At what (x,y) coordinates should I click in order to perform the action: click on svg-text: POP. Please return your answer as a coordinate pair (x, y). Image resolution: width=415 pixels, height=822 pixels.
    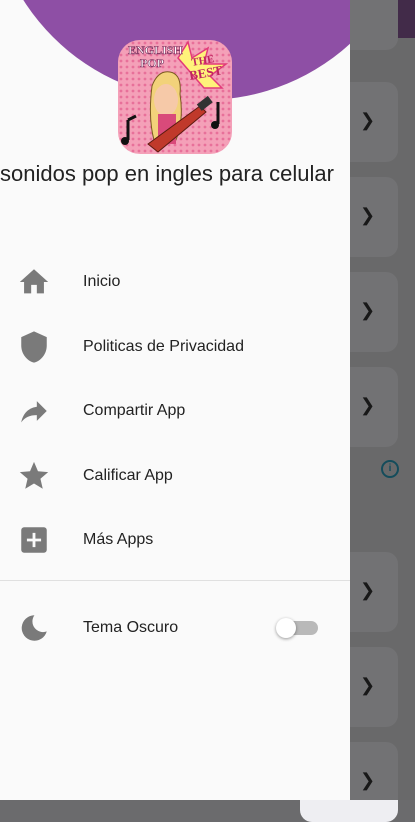
    Looking at the image, I should click on (152, 63).